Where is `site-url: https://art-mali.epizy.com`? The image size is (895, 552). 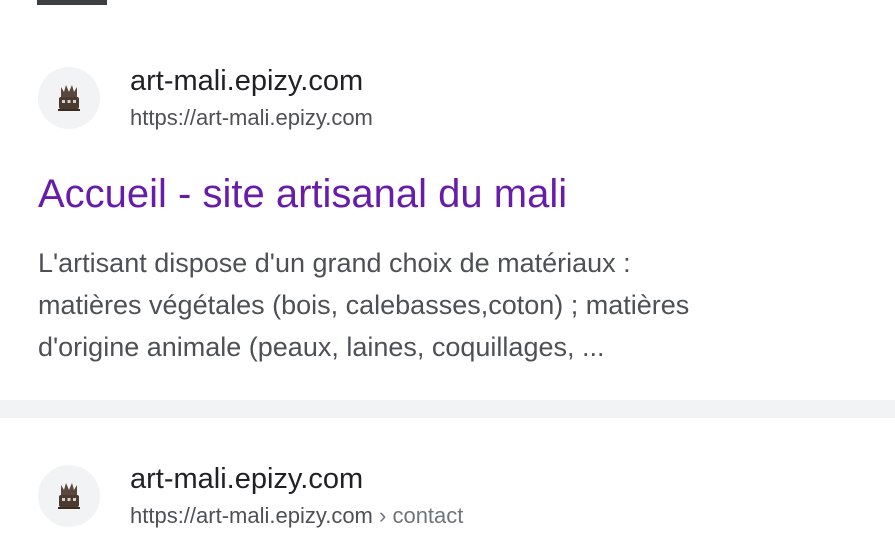 site-url: https://art-mali.epizy.com is located at coordinates (251, 118).